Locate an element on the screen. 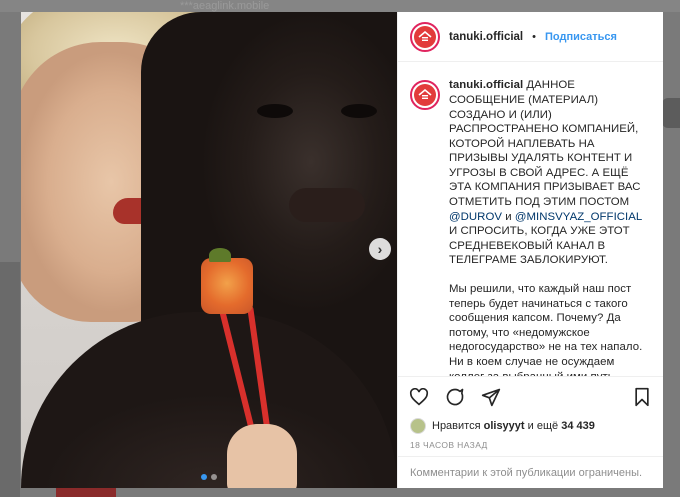 The image size is (680, 497). heart-icon is located at coordinates (419, 397).